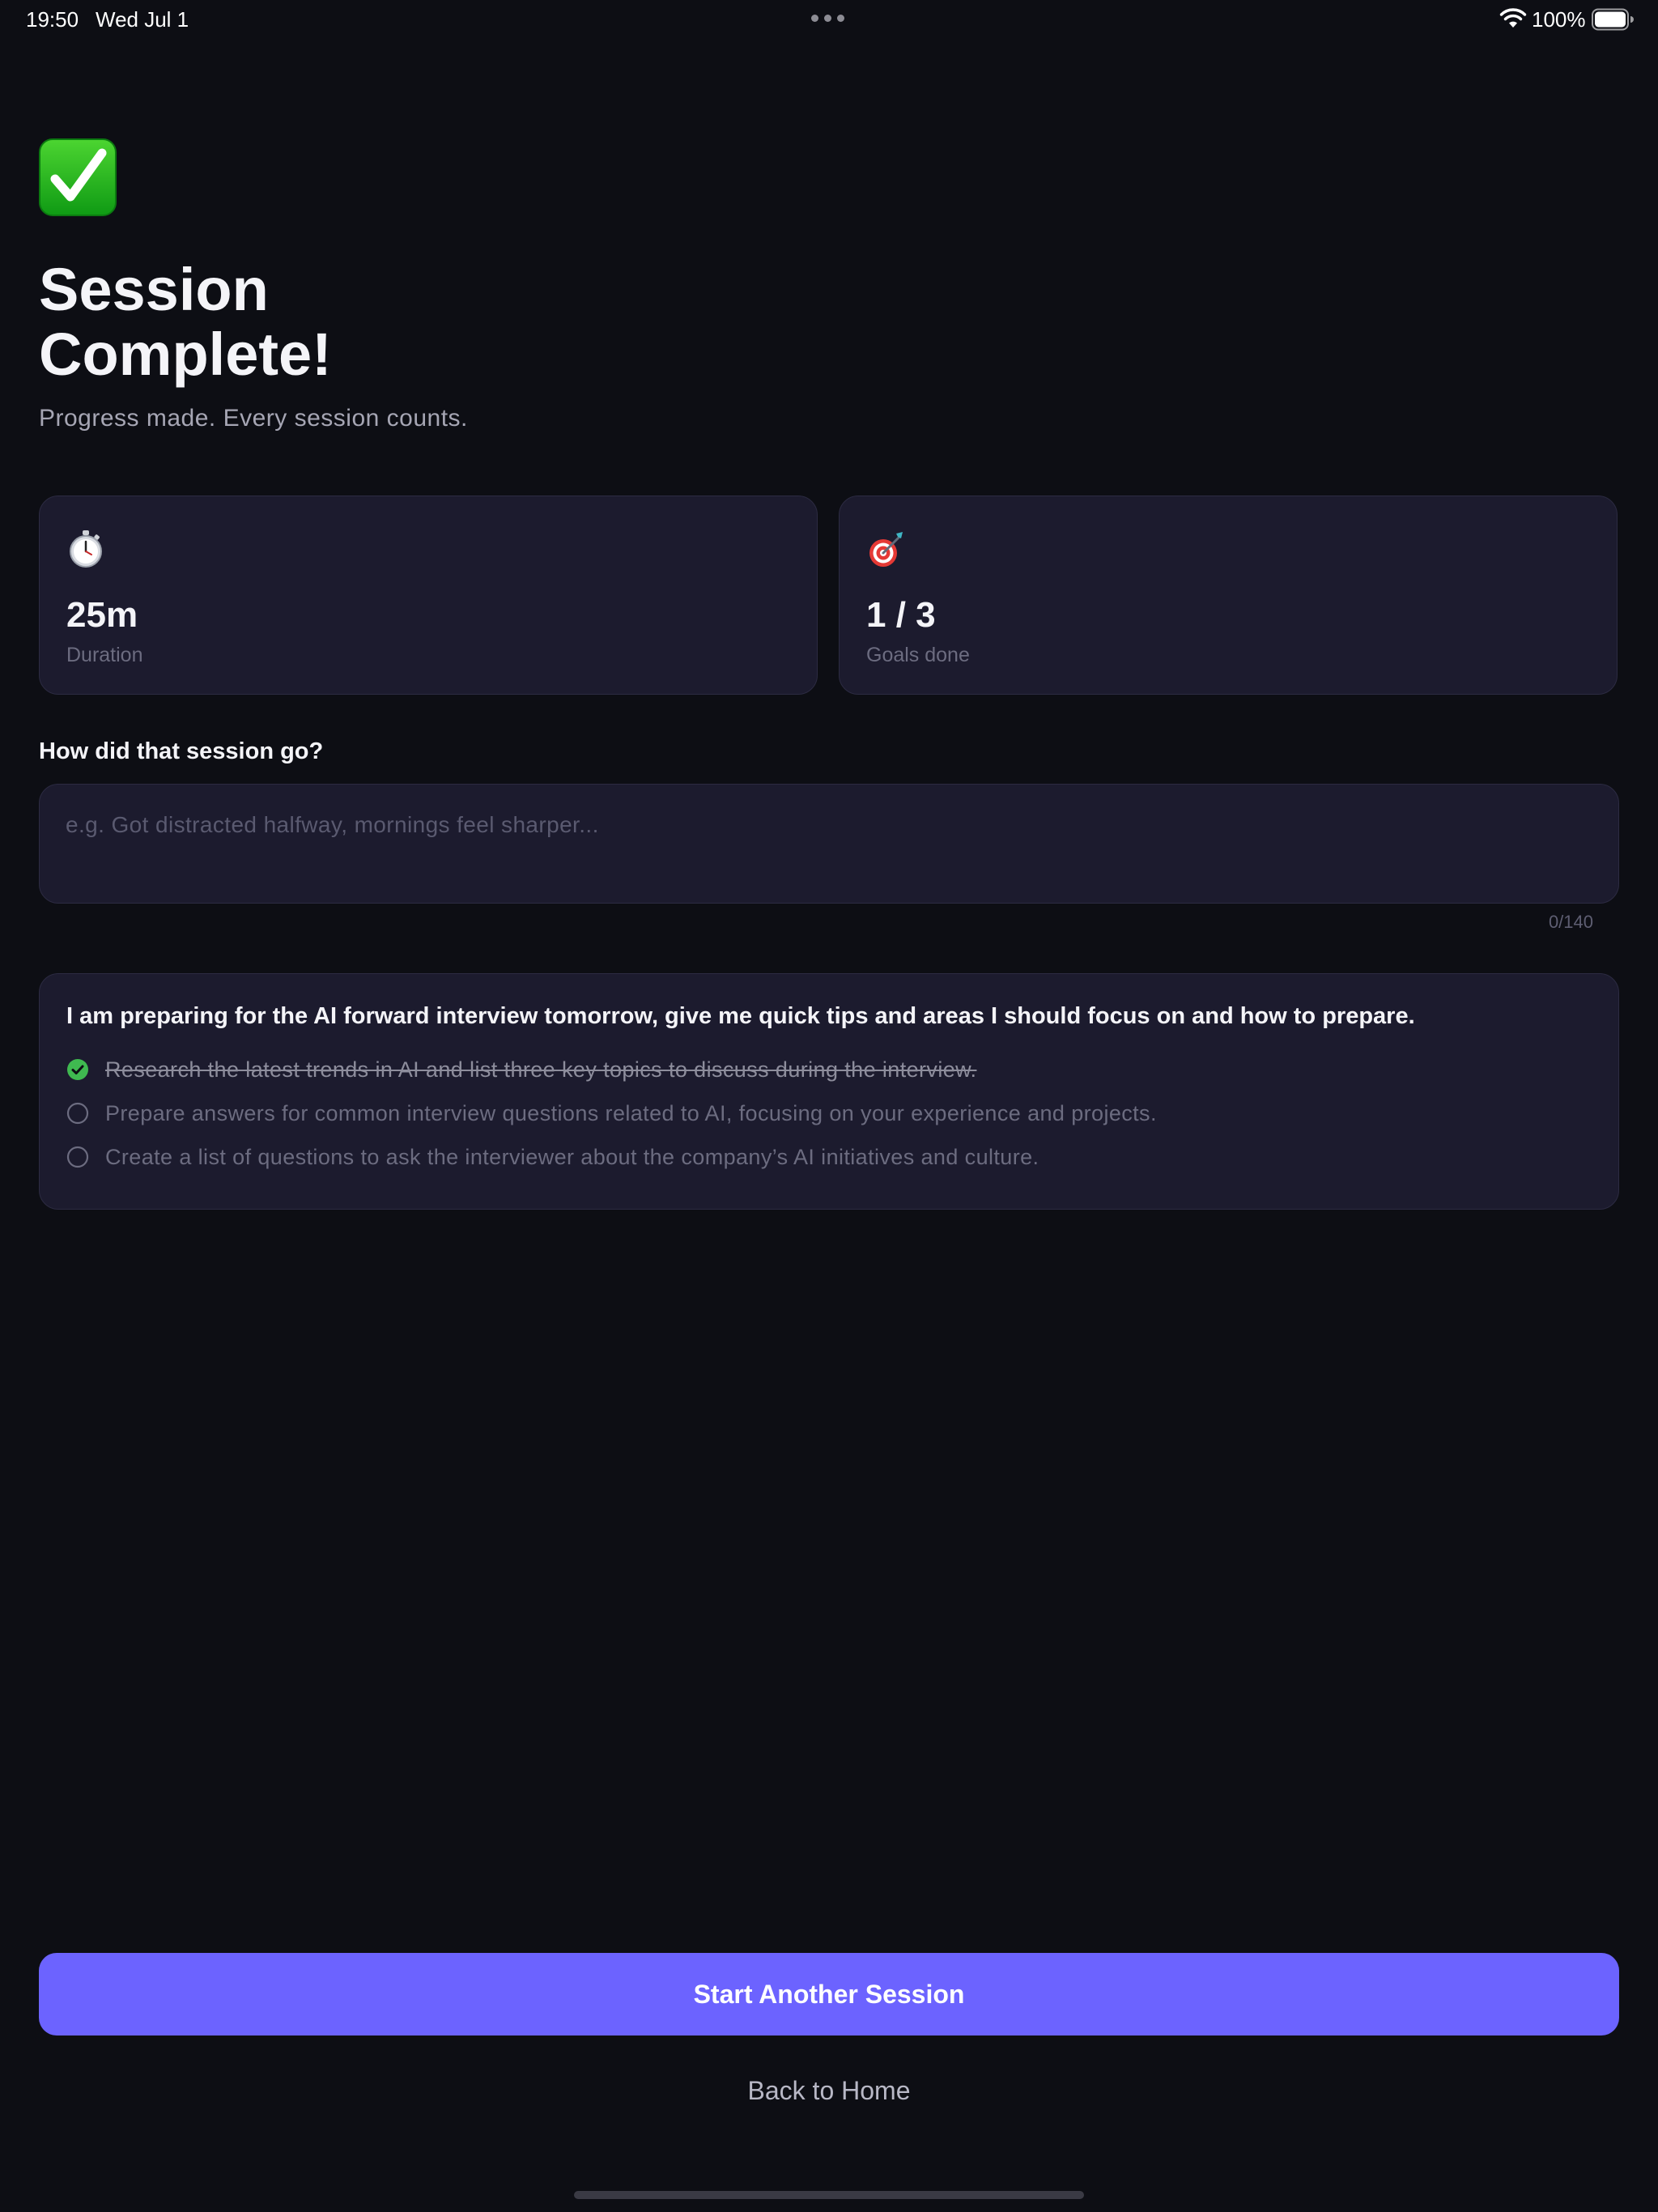  What do you see at coordinates (1228, 595) in the screenshot?
I see `goals-stat-card: 1 / 3 Goals done` at bounding box center [1228, 595].